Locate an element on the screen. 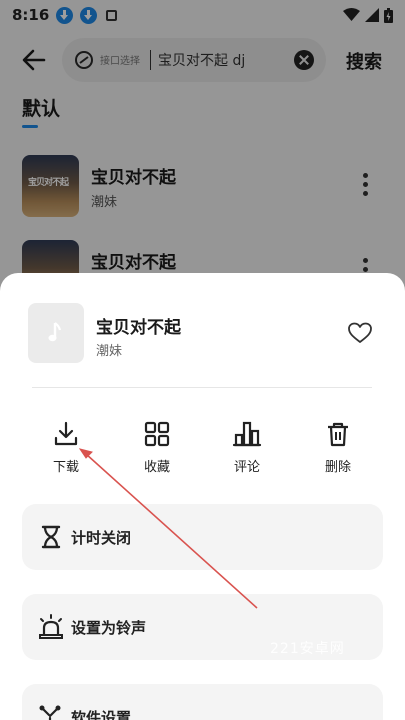  delete-label: 删除 is located at coordinates (337, 467).